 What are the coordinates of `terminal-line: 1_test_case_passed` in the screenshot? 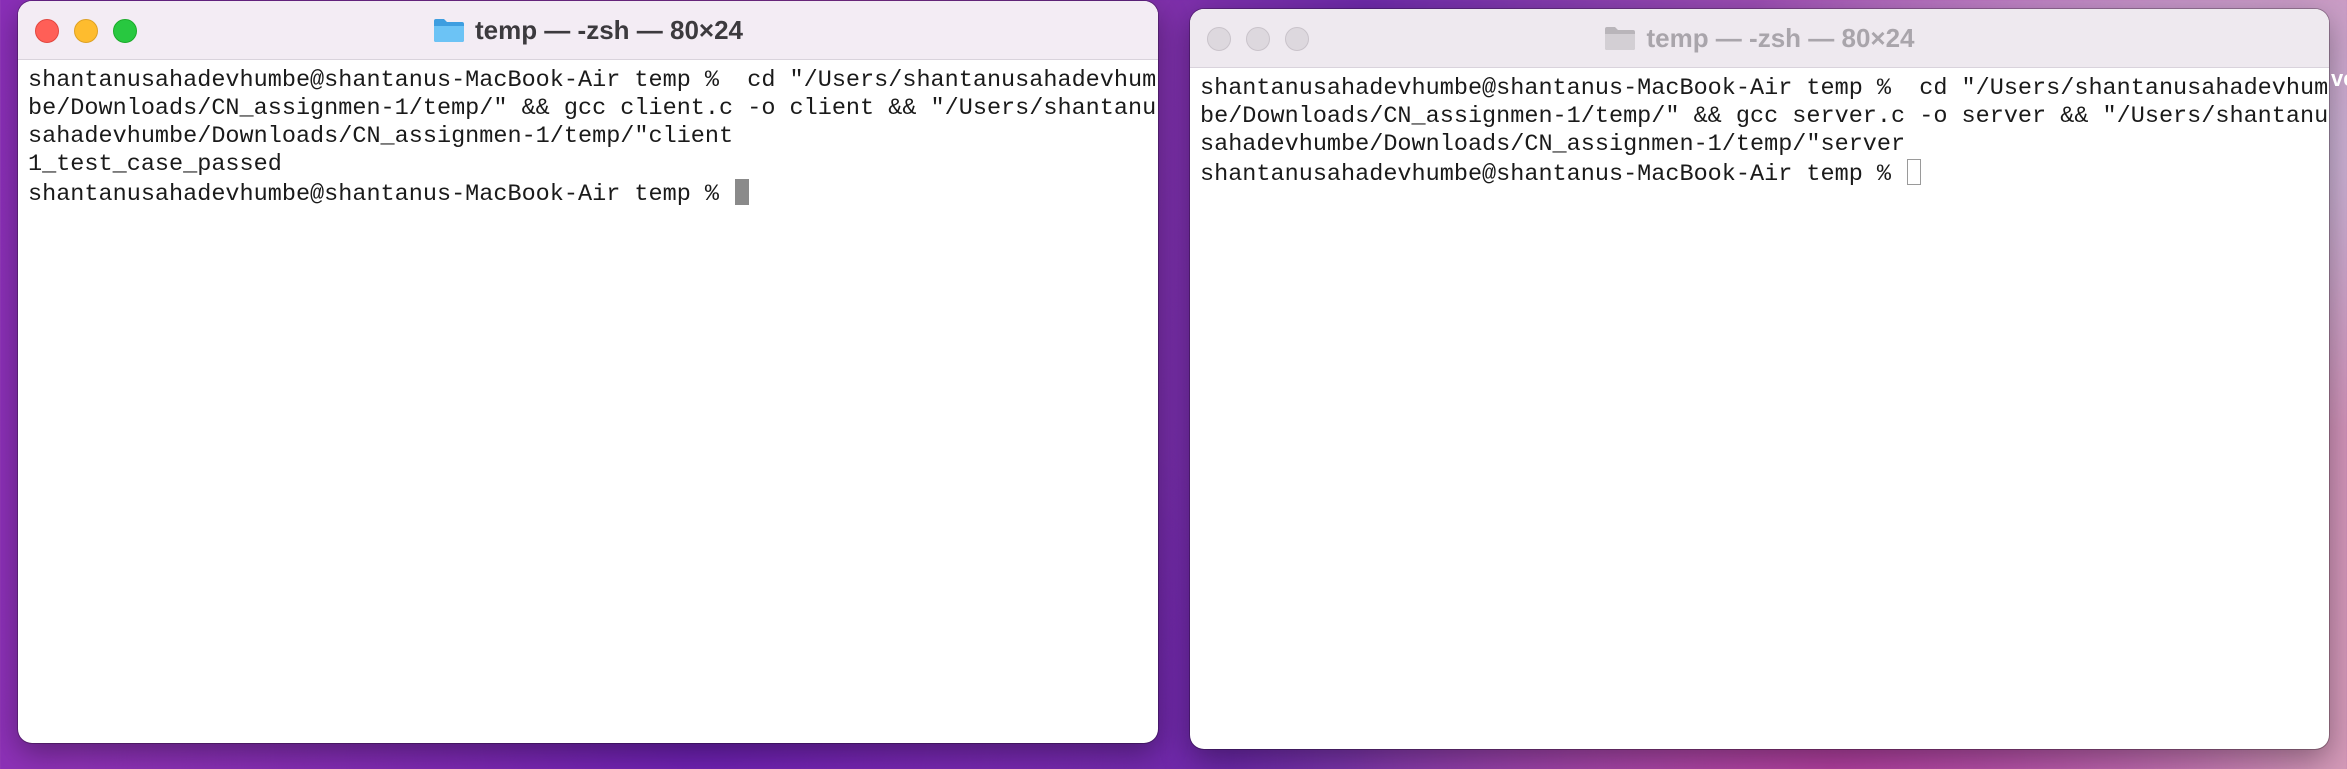 It's located at (155, 164).